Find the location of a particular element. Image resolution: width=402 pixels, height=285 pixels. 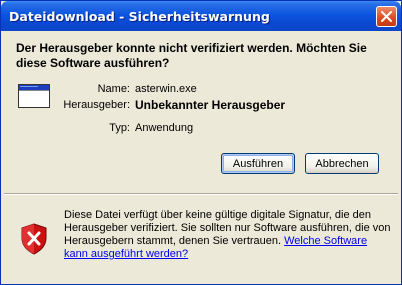

title-bar: Dateidownload - Sicherheitswarnung is located at coordinates (201, 16).